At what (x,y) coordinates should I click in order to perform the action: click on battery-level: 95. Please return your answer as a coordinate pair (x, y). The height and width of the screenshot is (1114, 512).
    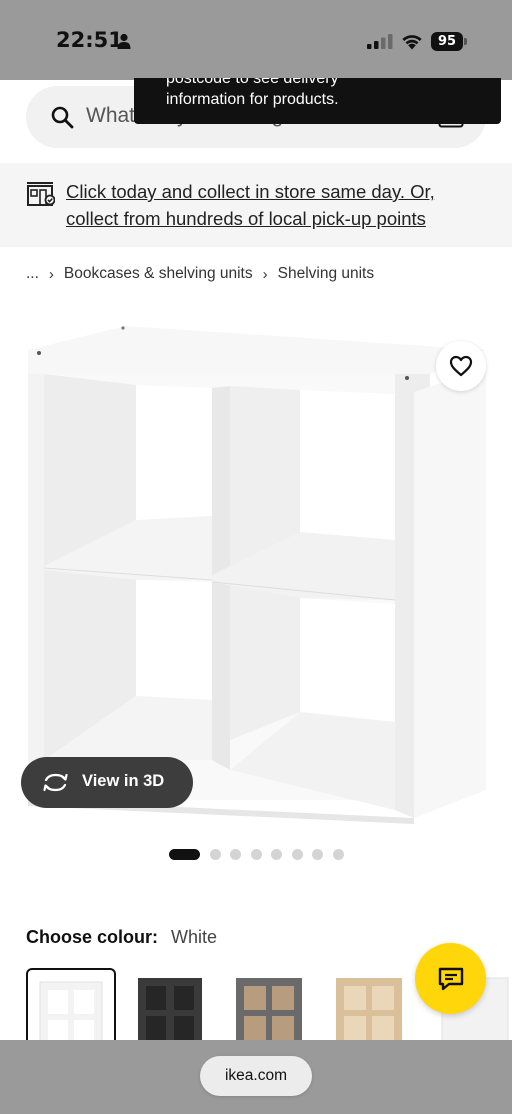
    Looking at the image, I should click on (447, 41).